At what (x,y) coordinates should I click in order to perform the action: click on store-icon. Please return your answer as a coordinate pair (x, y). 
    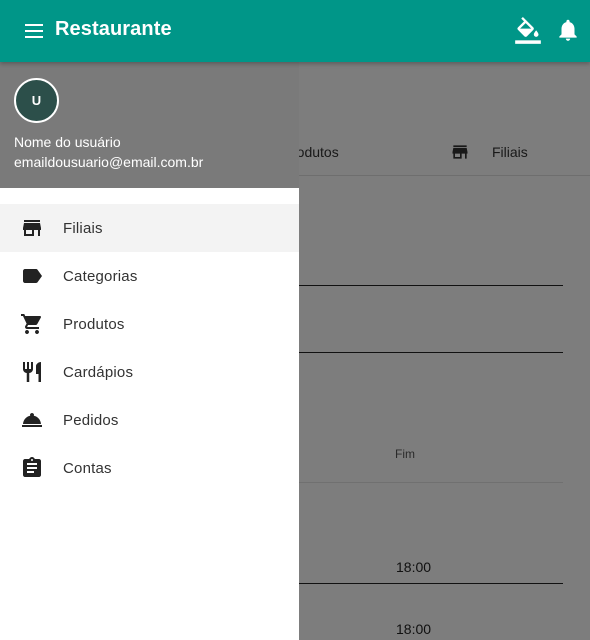
    Looking at the image, I should click on (32, 228).